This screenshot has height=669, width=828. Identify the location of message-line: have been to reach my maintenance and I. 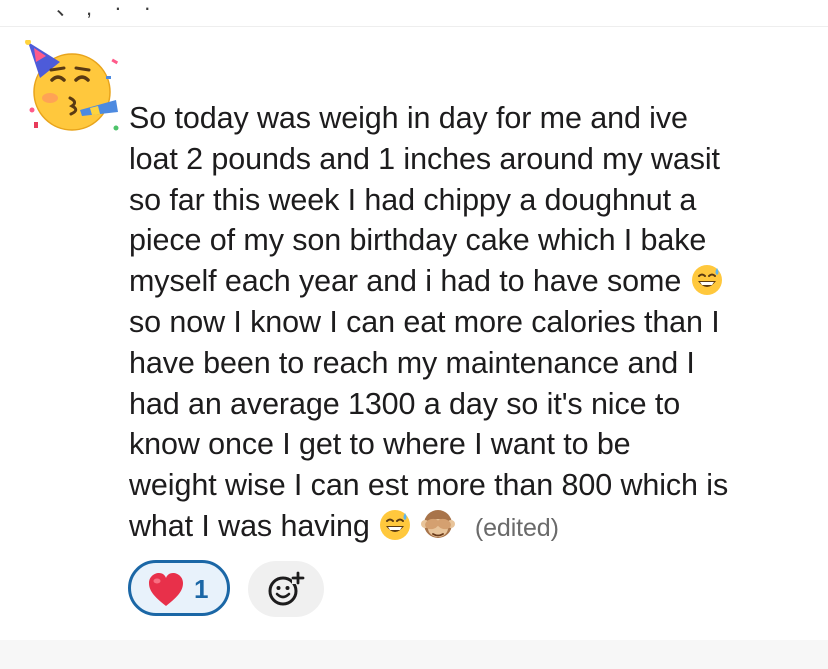
(412, 362).